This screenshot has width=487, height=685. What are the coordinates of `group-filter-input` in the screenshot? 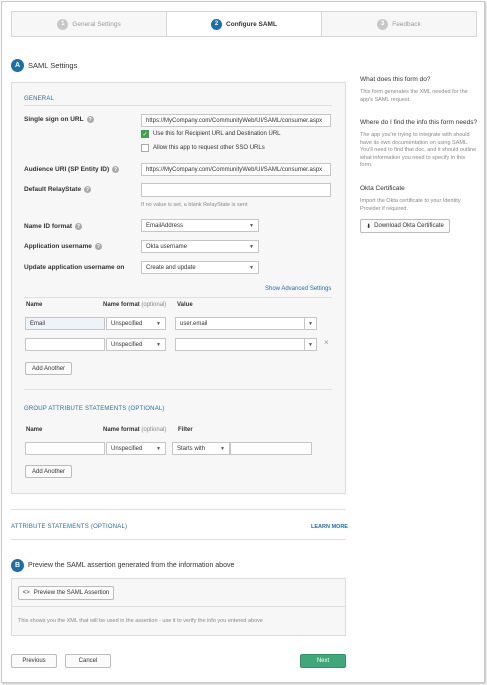 It's located at (271, 448).